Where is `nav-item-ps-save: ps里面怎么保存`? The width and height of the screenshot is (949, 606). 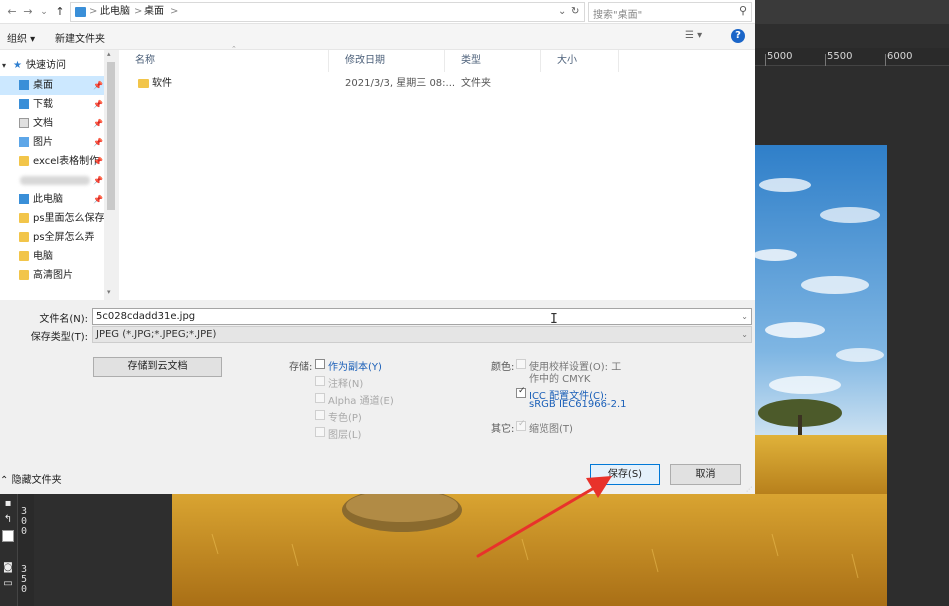 nav-item-ps-save: ps里面怎么保存 is located at coordinates (52, 218).